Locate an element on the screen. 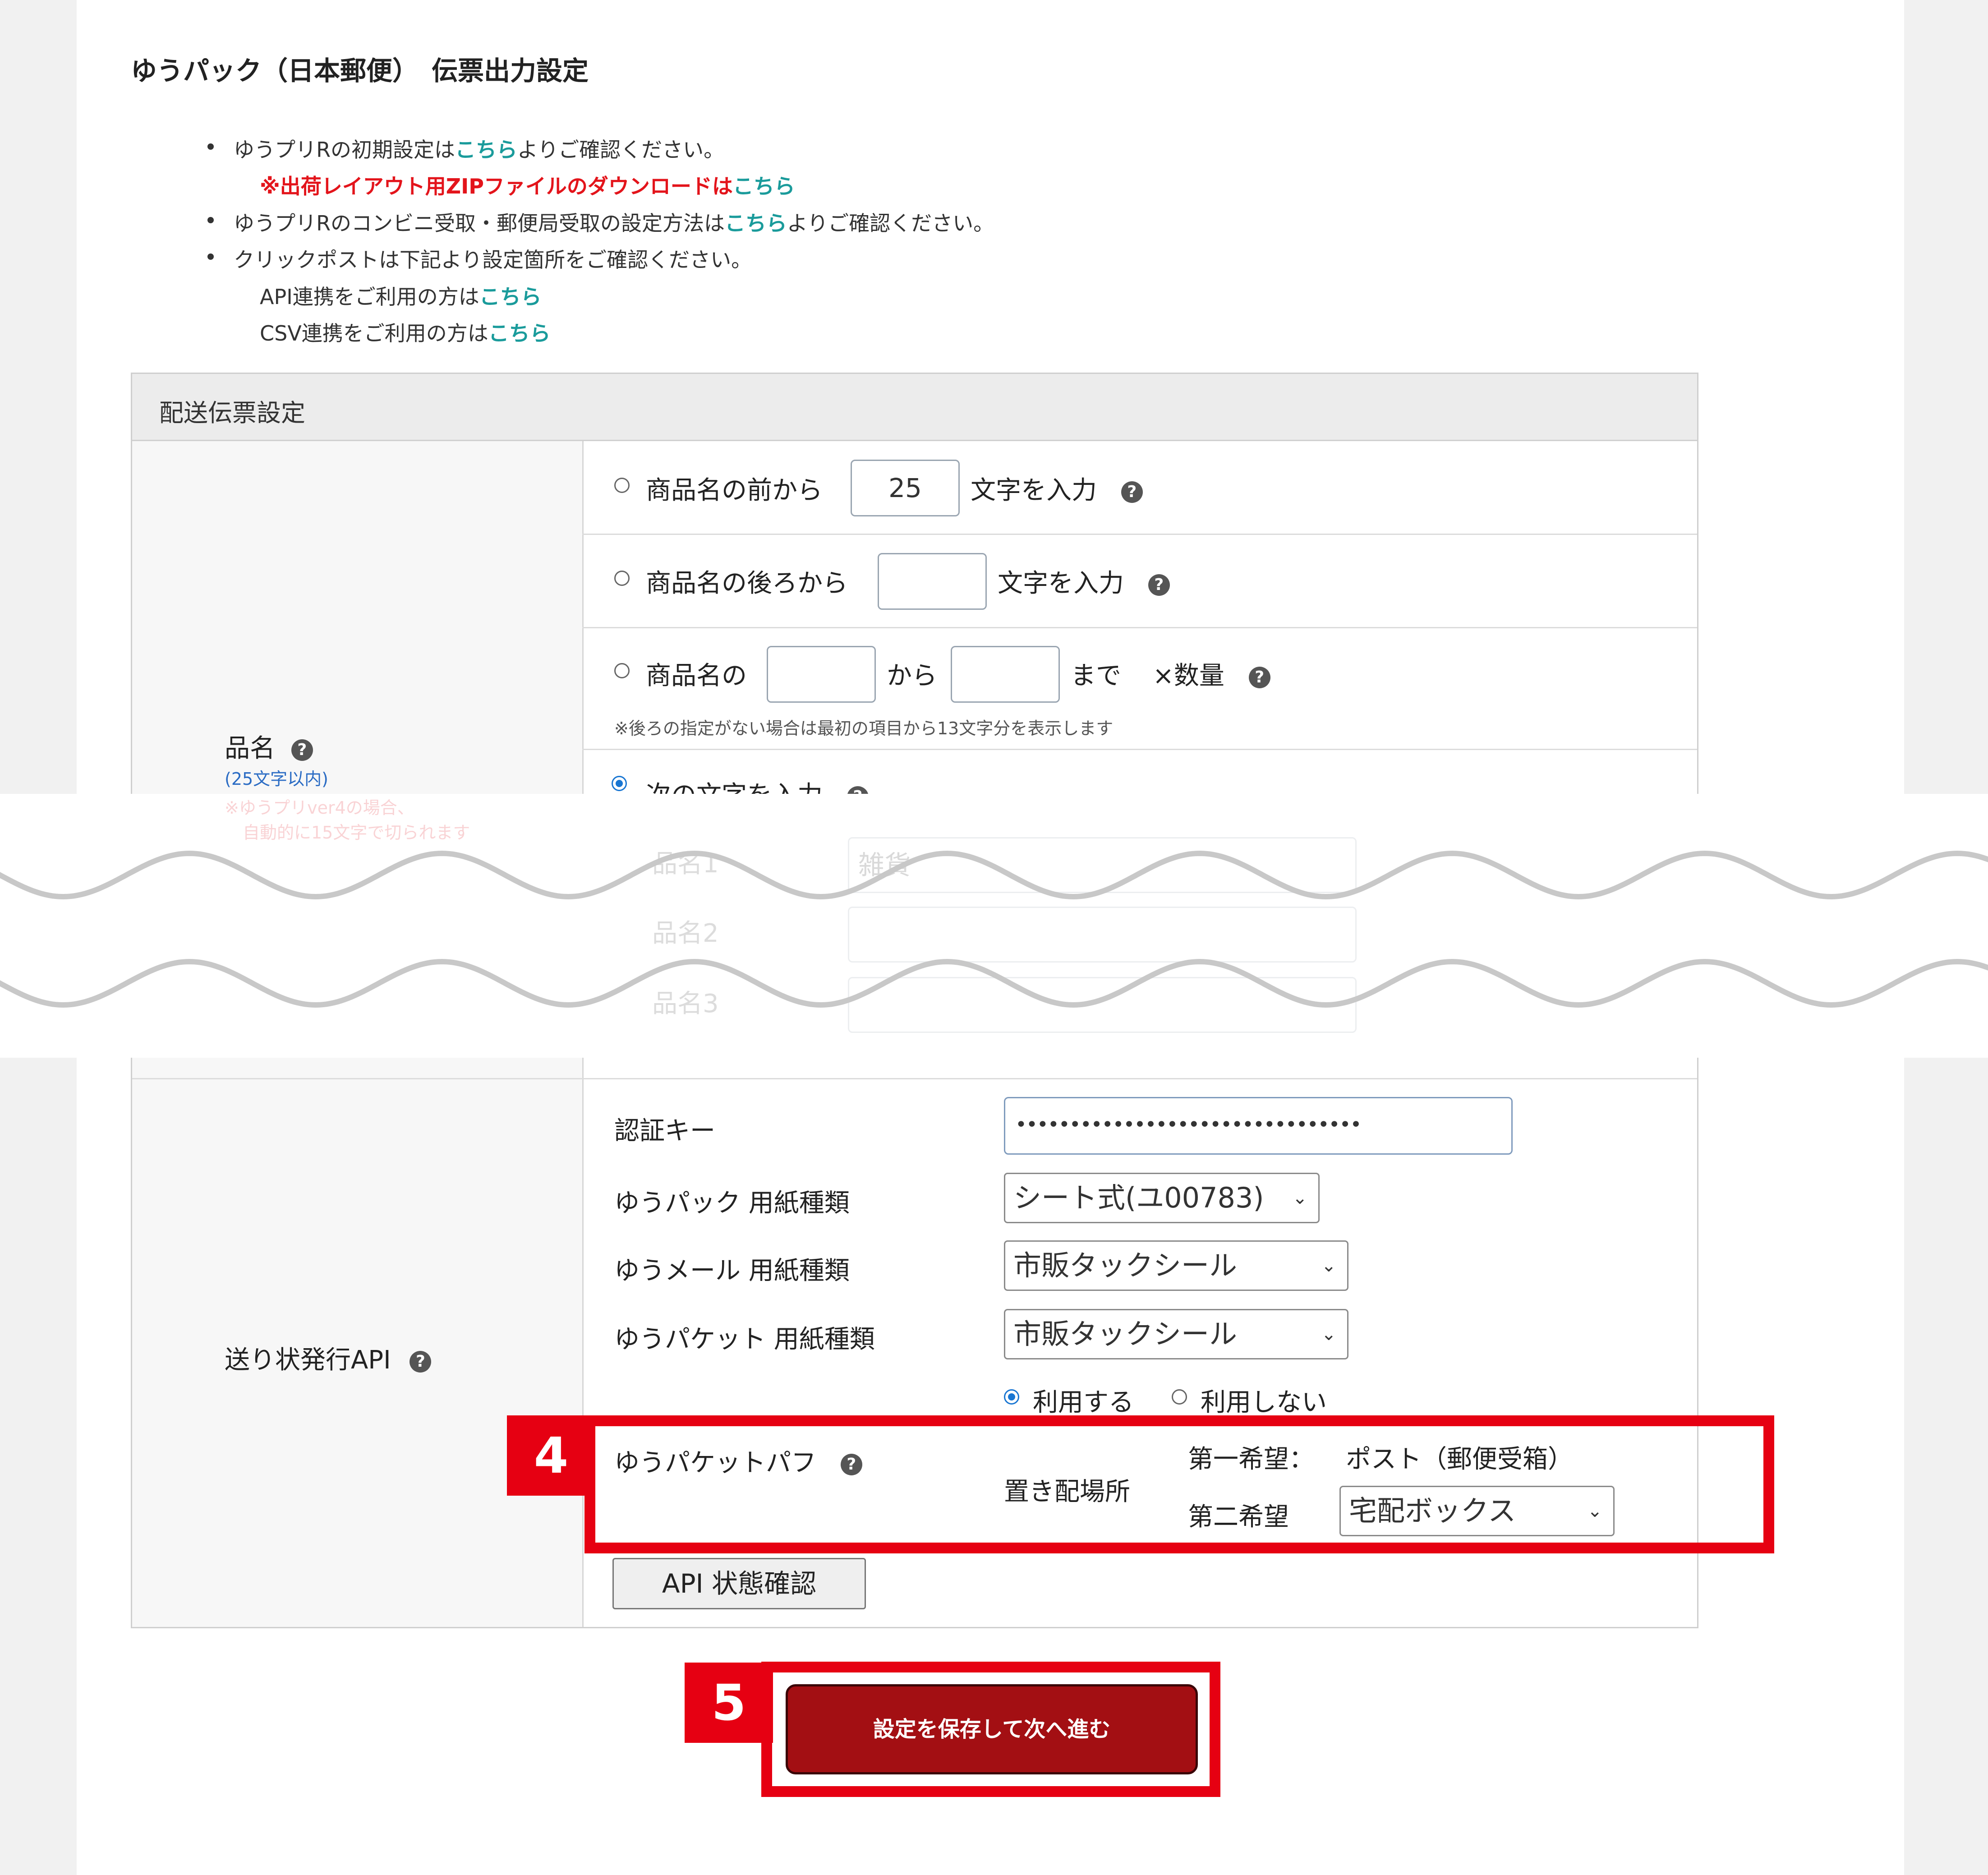 The image size is (1988, 1875). yupacket-paper-select: 市販タックシール ⌄ is located at coordinates (1176, 1334).